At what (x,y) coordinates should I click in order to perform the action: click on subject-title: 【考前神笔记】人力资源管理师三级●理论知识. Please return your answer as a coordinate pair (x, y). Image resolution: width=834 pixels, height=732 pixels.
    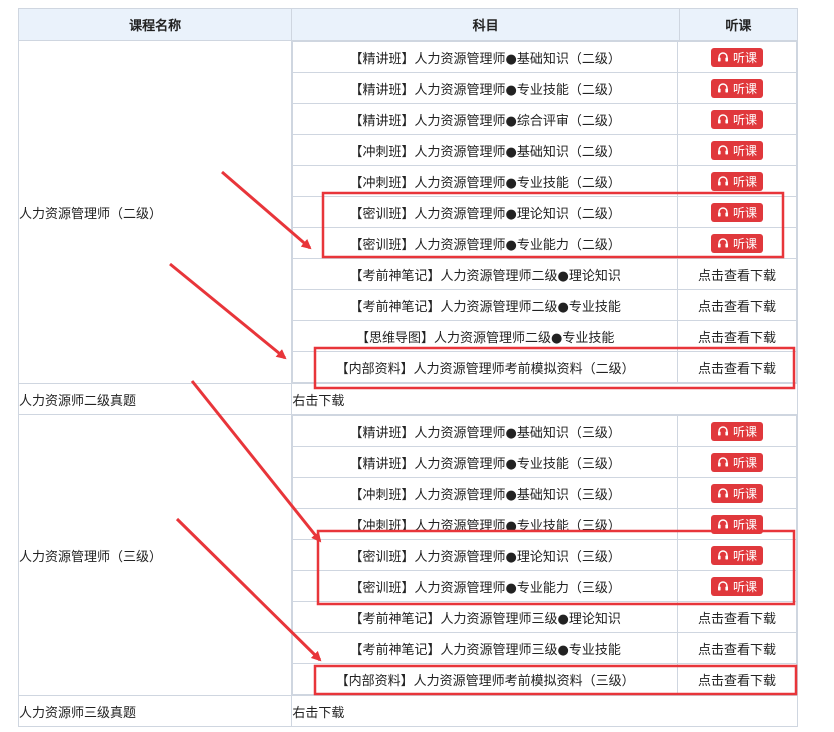
    Looking at the image, I should click on (485, 617).